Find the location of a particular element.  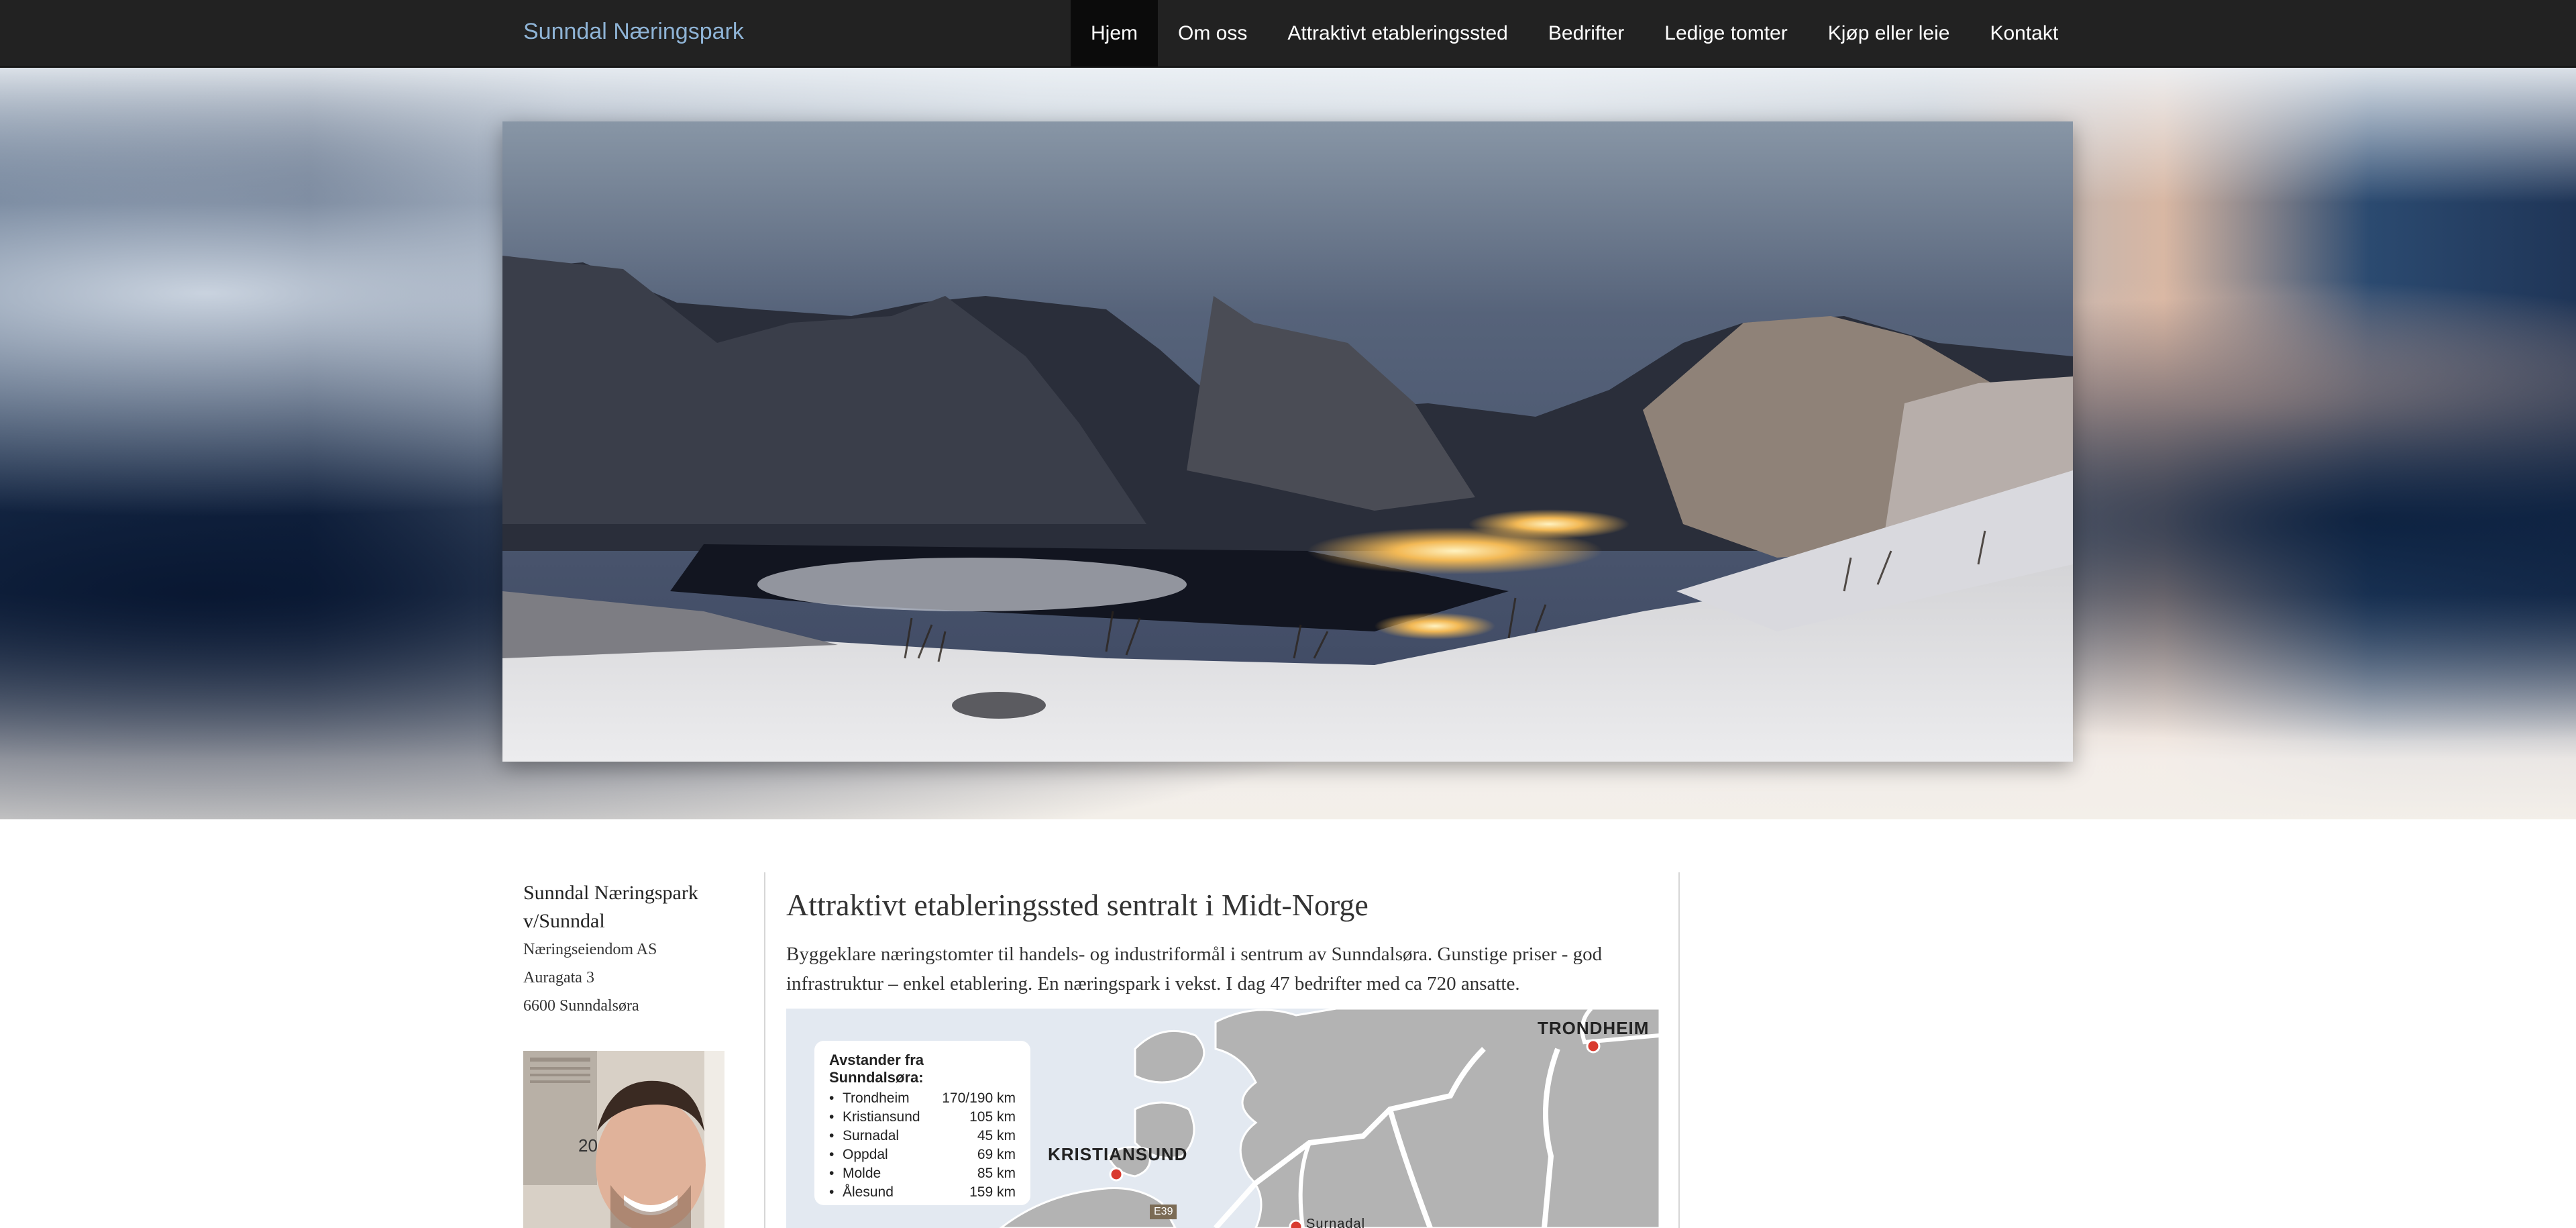

company-name-line3: Næringseiendom AS is located at coordinates (590, 949).